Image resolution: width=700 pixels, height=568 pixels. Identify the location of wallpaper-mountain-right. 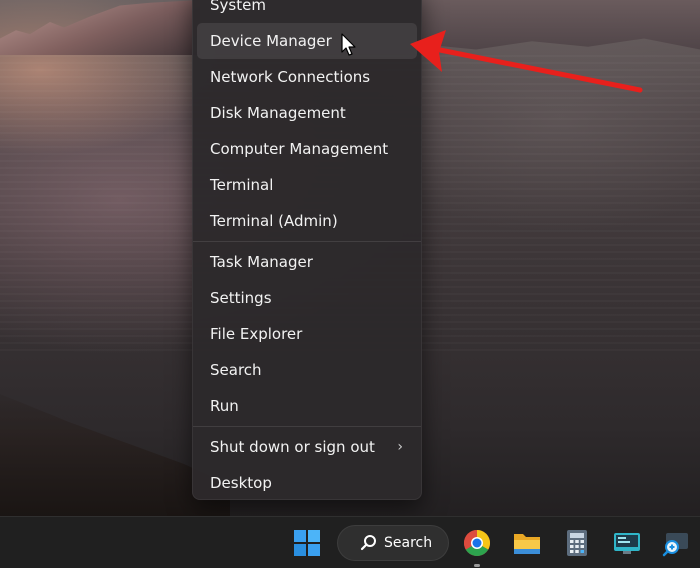
(560, 25).